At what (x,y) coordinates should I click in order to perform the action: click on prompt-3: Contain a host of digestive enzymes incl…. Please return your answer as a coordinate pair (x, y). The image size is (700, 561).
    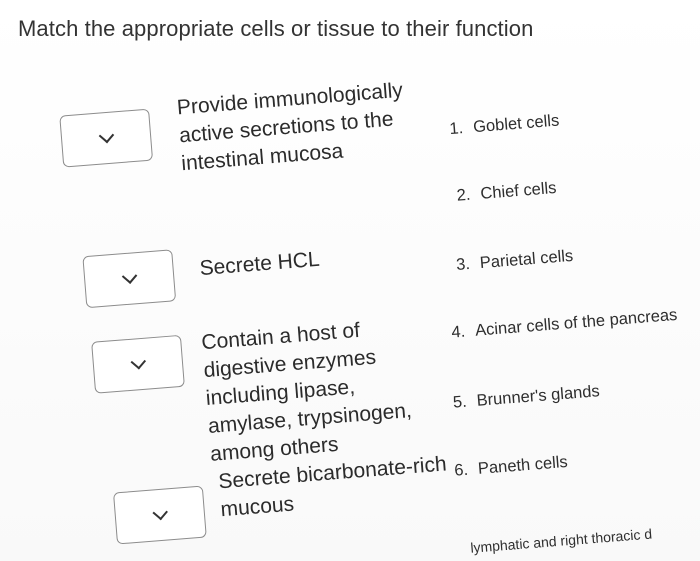
    Looking at the image, I should click on (306, 392).